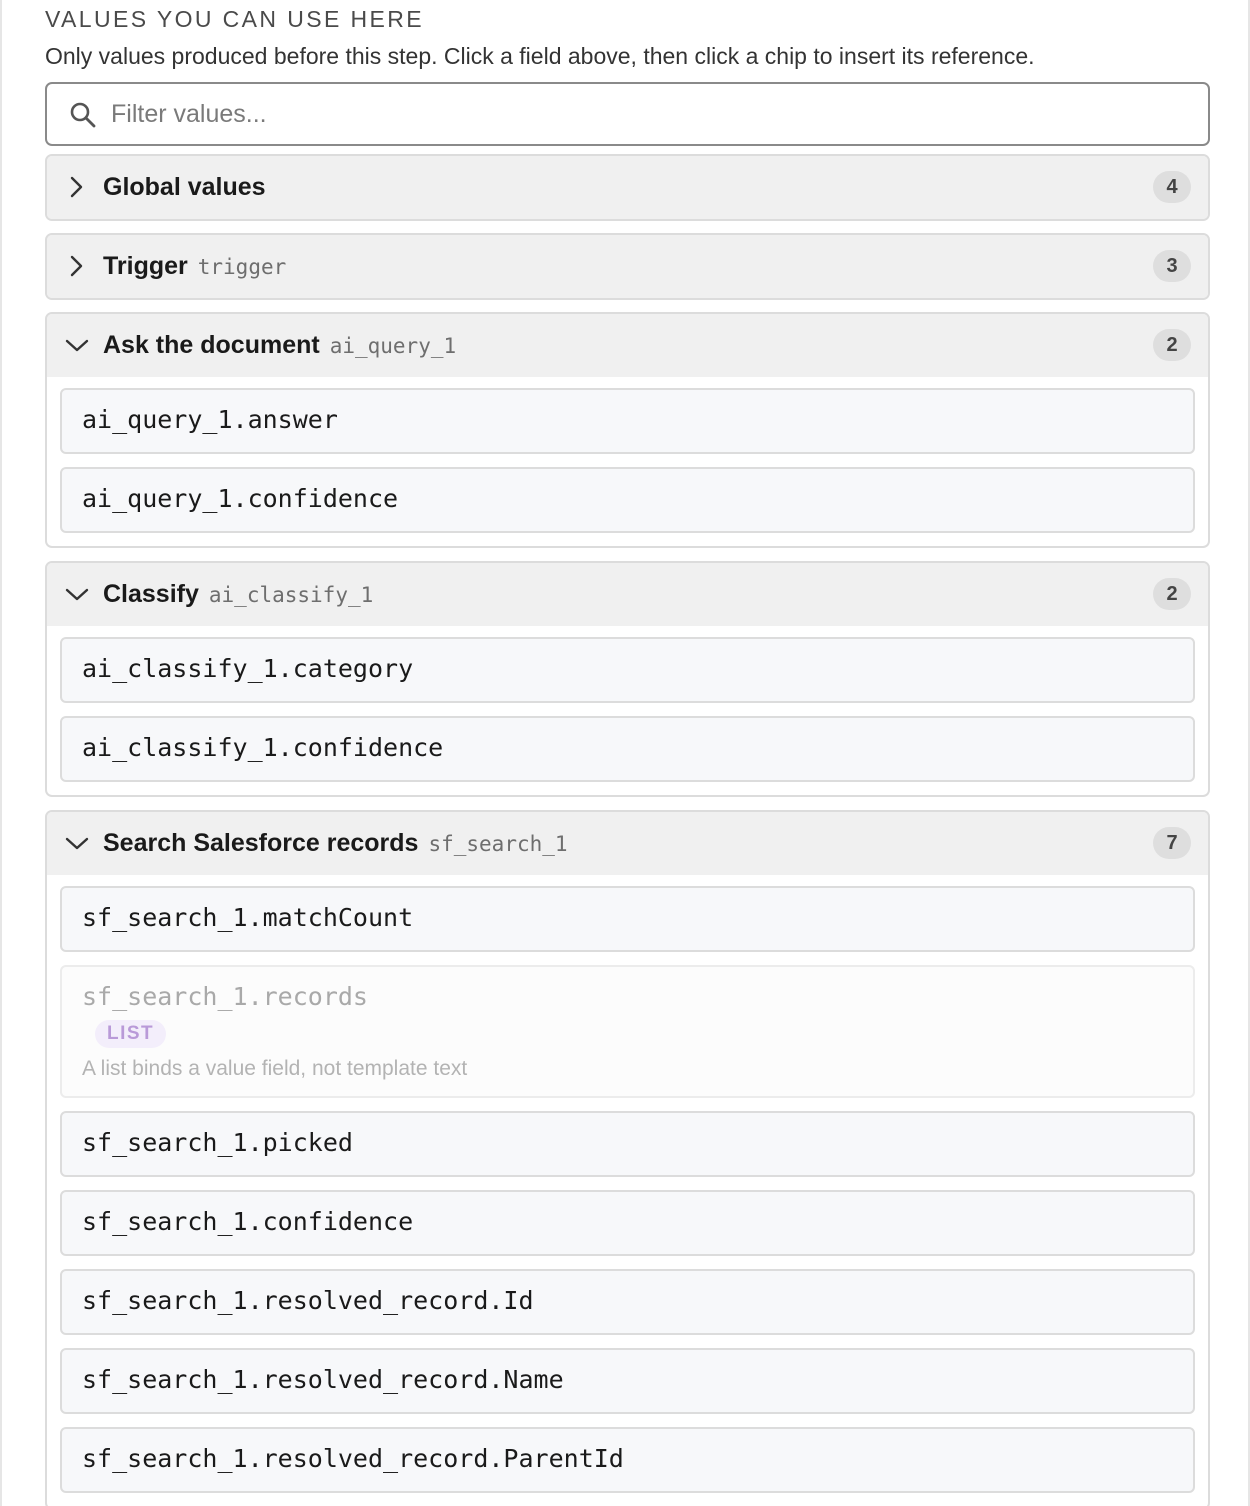 The height and width of the screenshot is (1506, 1250). What do you see at coordinates (498, 844) in the screenshot?
I see `group-step-id: sf_search_1` at bounding box center [498, 844].